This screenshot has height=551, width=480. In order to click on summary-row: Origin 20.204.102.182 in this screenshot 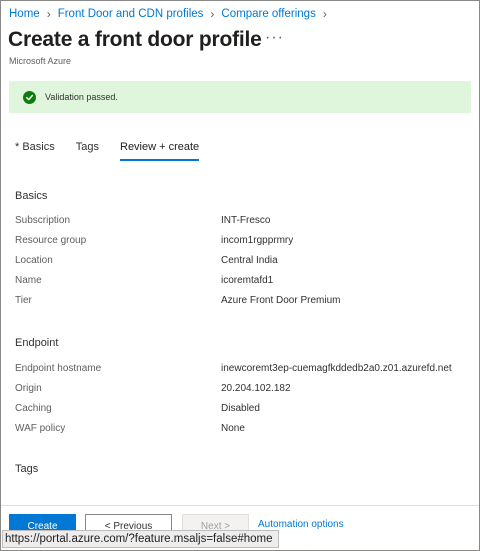, I will do `click(245, 388)`.